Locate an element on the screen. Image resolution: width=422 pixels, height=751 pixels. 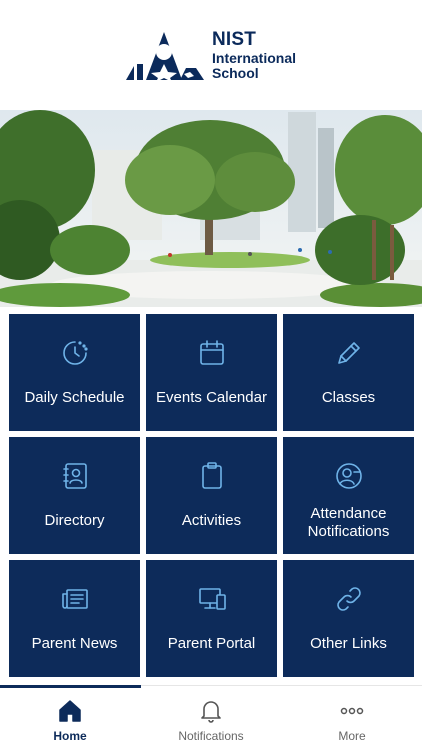
tile-label: Activities is located at coordinates (211, 520).